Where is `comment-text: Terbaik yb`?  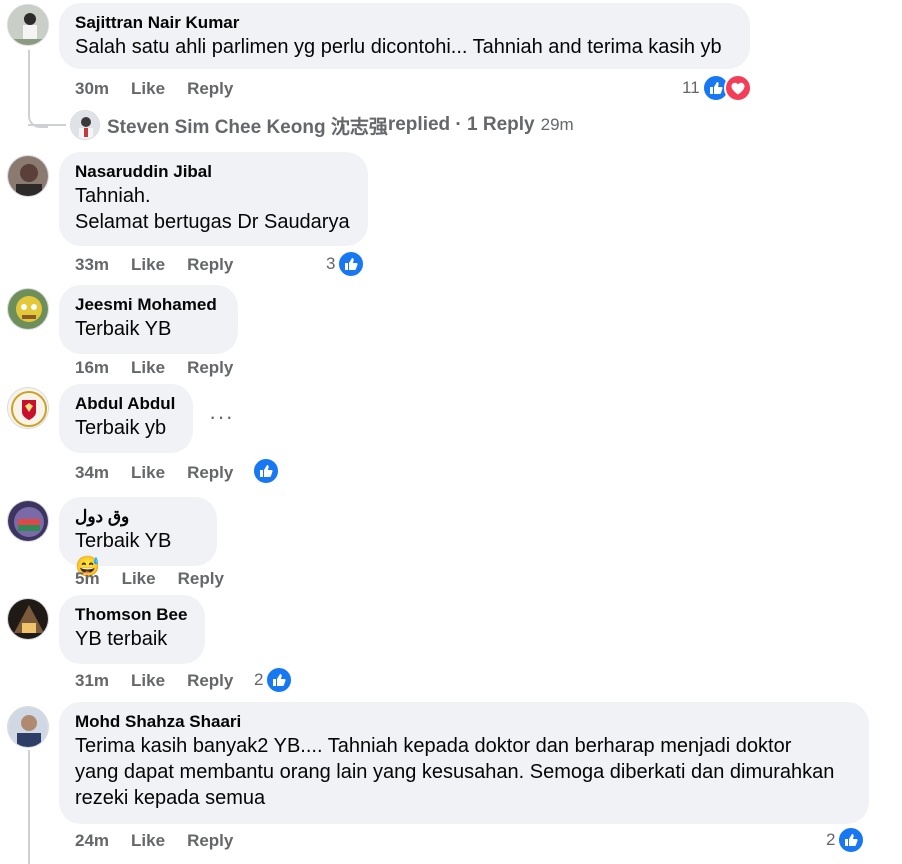
comment-text: Terbaik yb is located at coordinates (121, 428).